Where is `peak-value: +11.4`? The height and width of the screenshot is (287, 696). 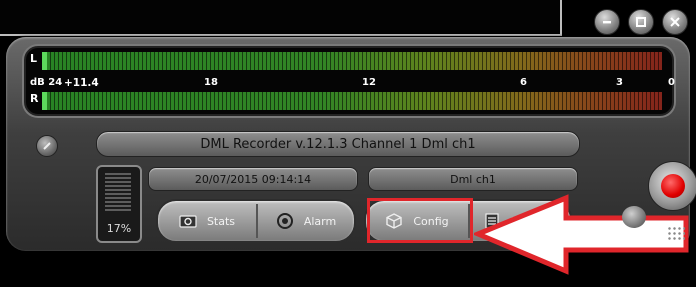 peak-value: +11.4 is located at coordinates (81, 83).